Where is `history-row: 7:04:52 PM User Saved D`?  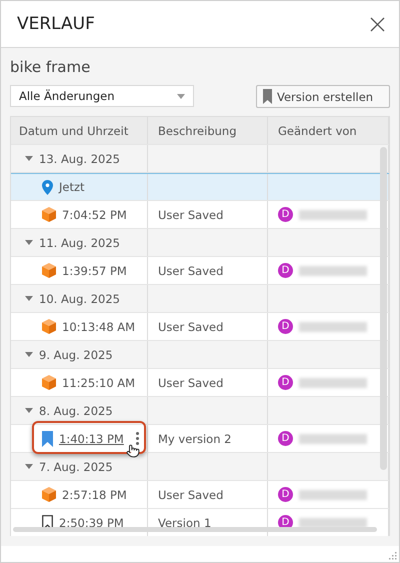 history-row: 7:04:52 PM User Saved D is located at coordinates (200, 215).